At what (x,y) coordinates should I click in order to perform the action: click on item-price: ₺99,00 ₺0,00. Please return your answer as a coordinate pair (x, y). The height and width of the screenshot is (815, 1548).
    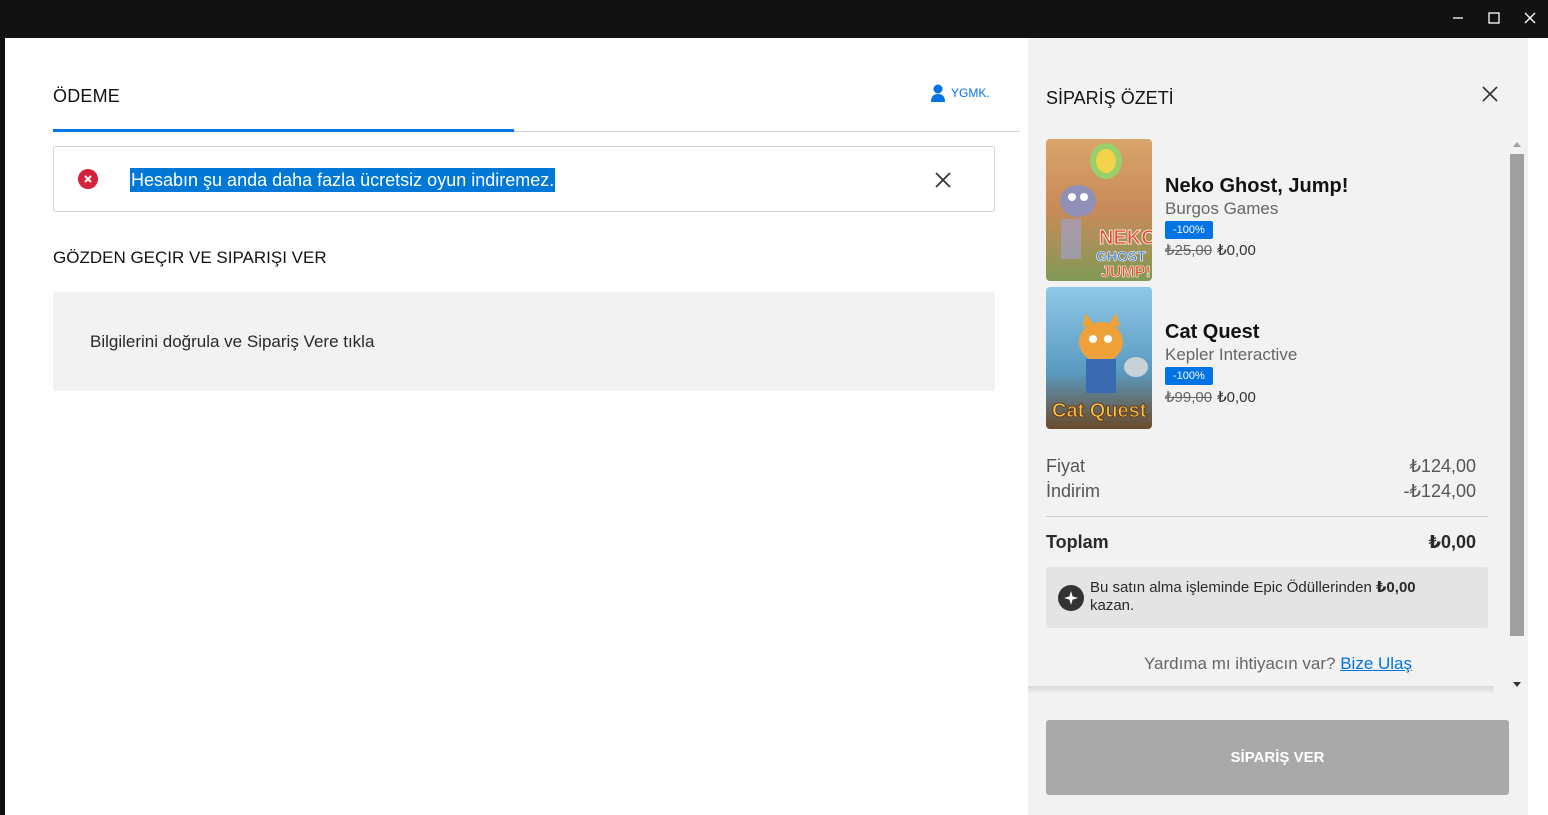
    Looking at the image, I should click on (1210, 397).